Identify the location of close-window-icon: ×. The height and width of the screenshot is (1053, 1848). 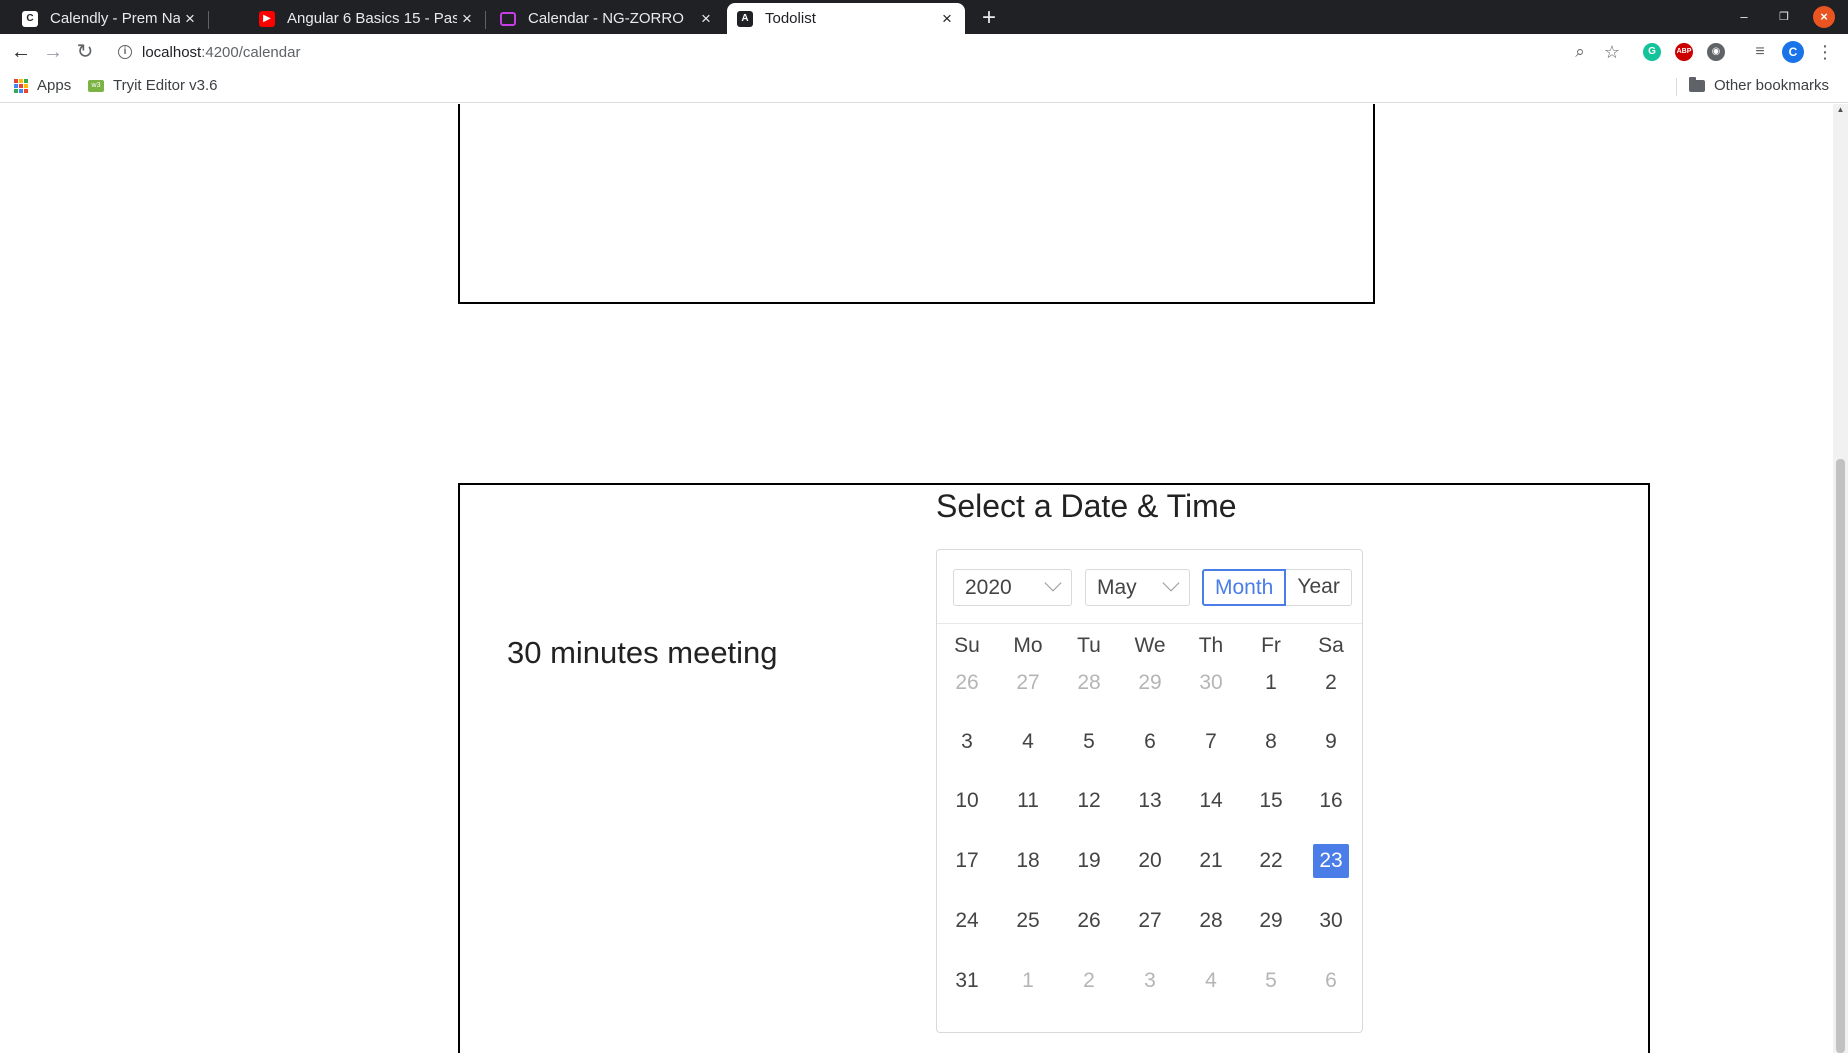
(1824, 17).